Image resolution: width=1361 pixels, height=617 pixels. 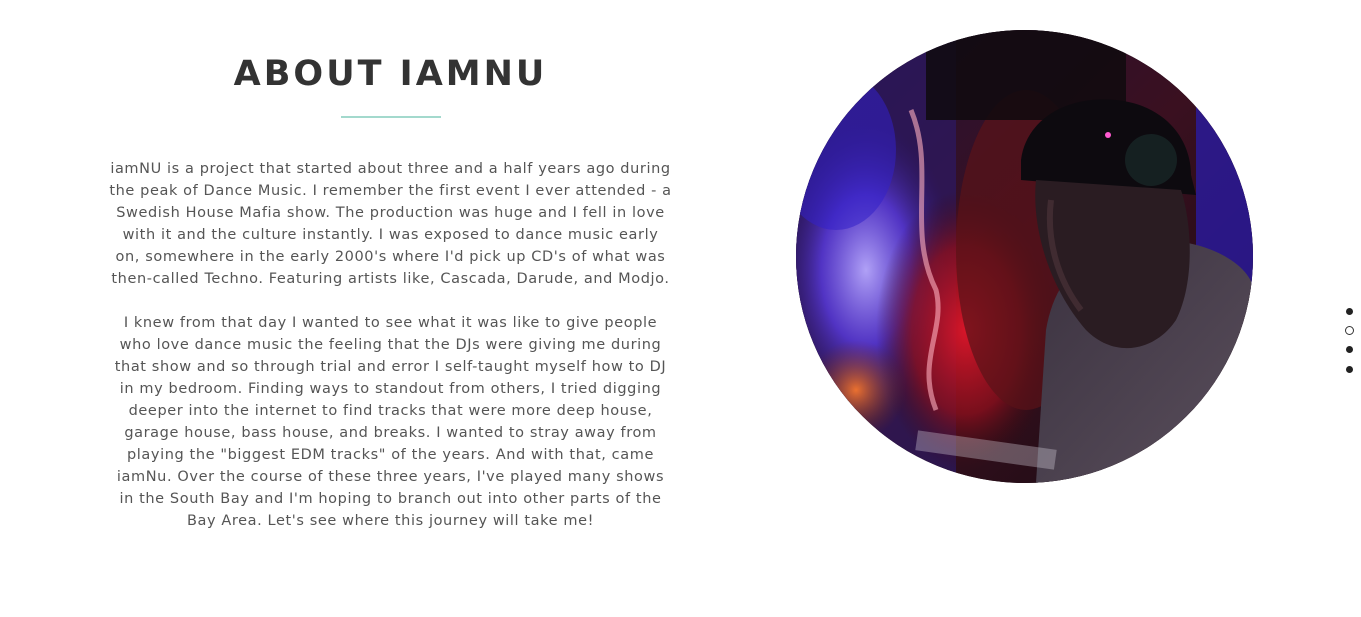 I want to click on section-dot-navigation, so click(x=1349, y=347).